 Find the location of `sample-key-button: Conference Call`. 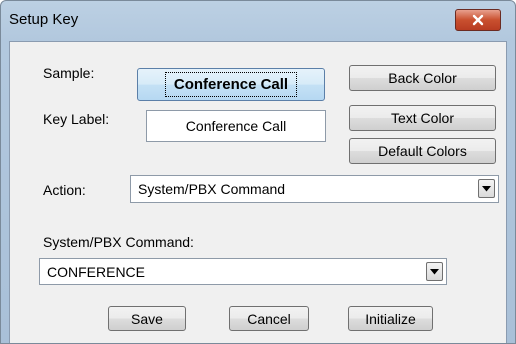

sample-key-button: Conference Call is located at coordinates (231, 84).